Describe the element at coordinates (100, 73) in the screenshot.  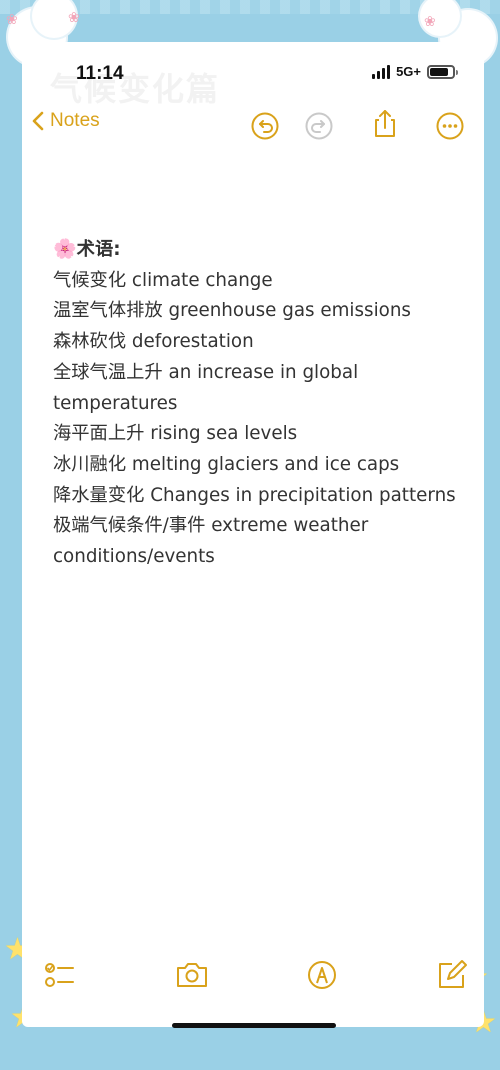
I see `status-time: 11:14` at that location.